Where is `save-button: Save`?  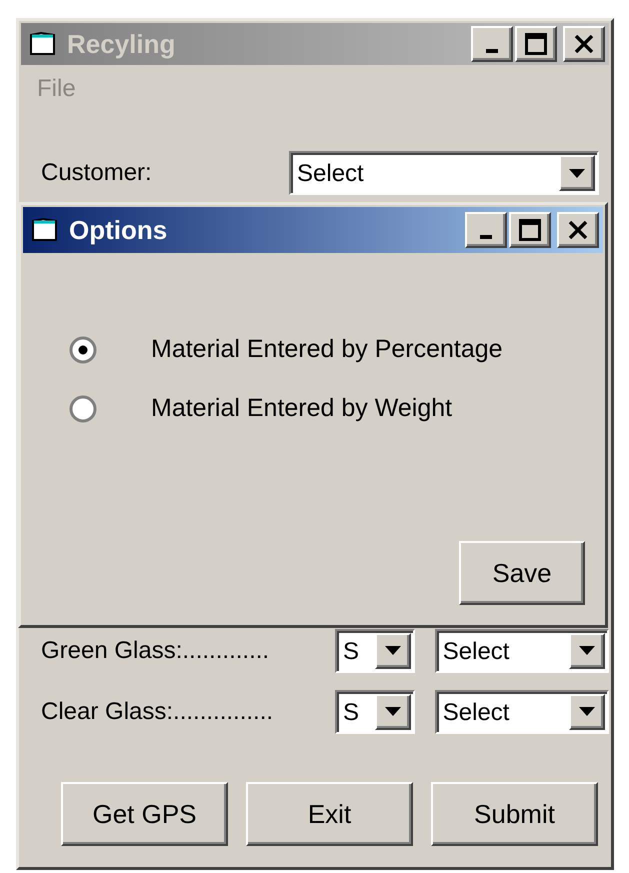 save-button: Save is located at coordinates (522, 573).